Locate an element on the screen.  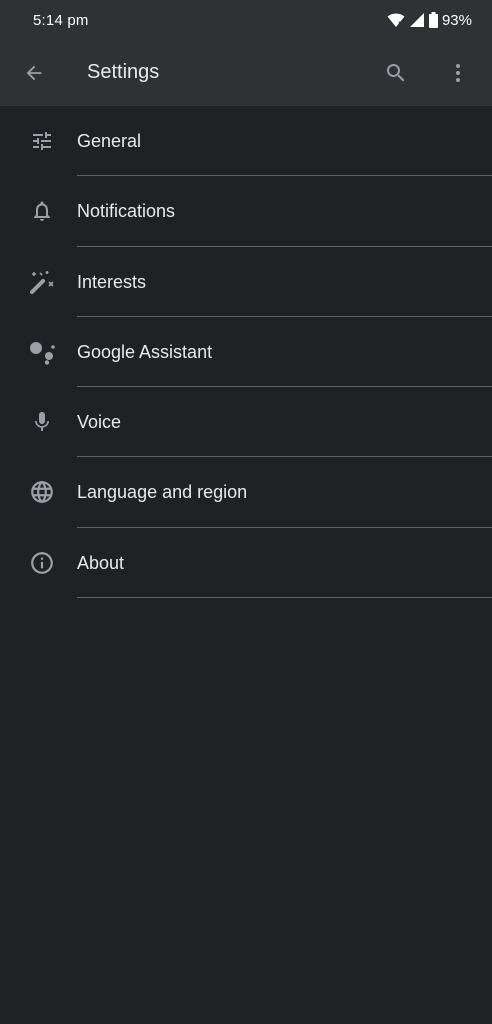
settings-item-label: Notifications is located at coordinates (126, 211).